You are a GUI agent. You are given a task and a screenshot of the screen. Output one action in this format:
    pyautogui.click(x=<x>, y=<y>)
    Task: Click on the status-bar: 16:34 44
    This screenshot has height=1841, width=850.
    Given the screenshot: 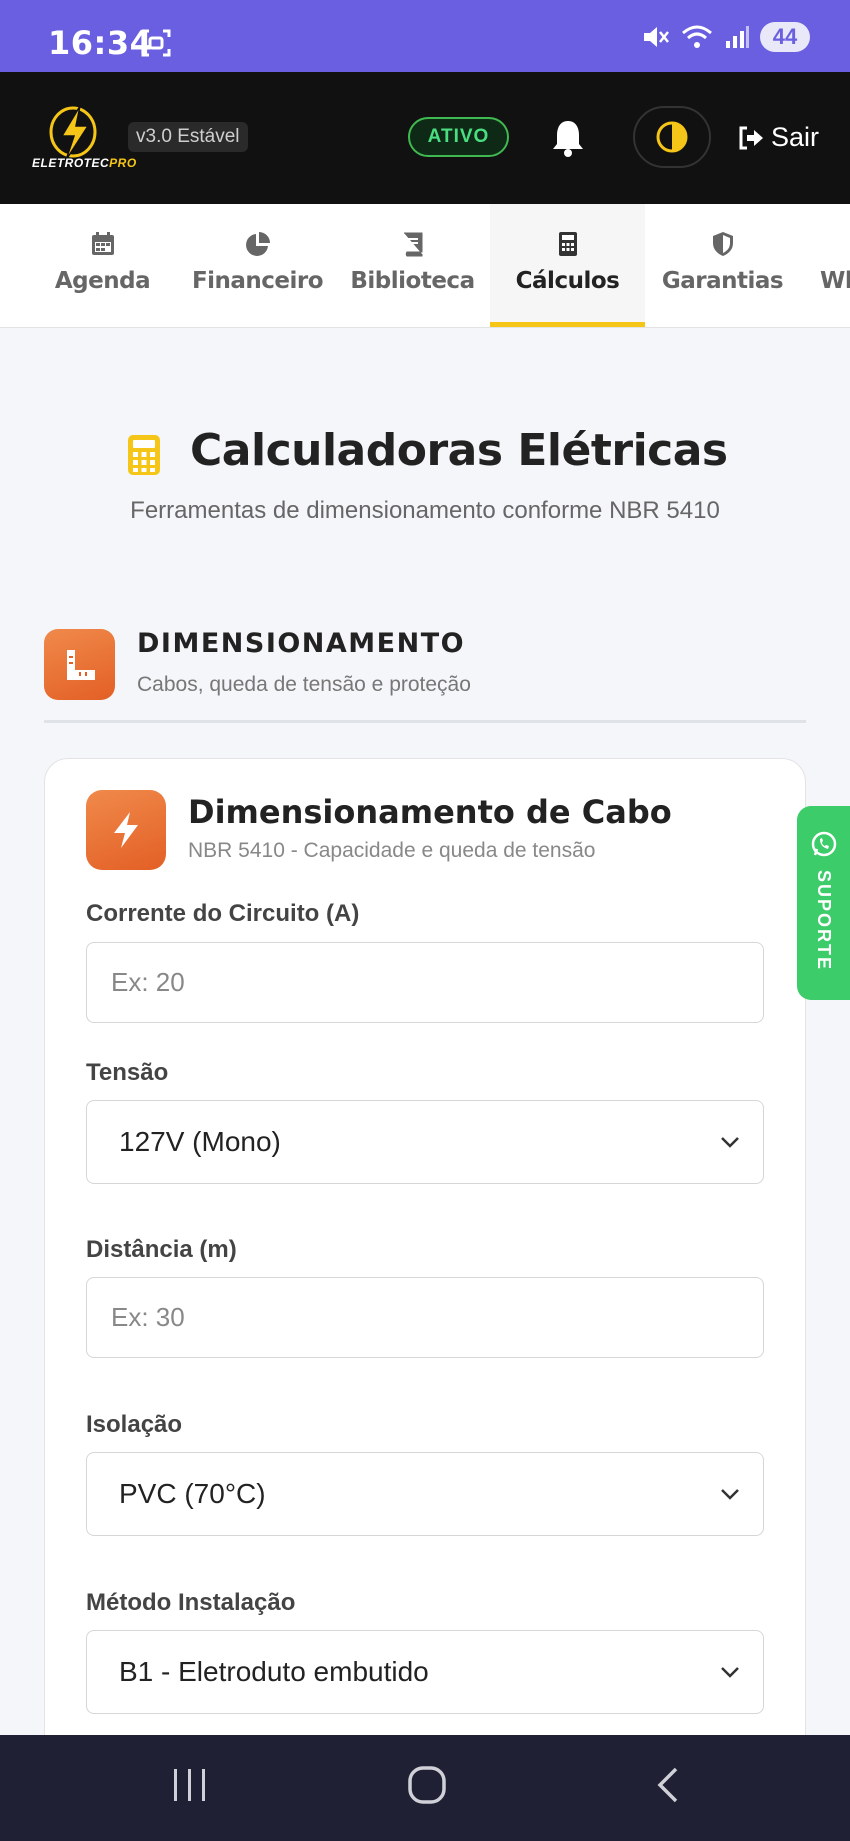 What is the action you would take?
    pyautogui.click(x=425, y=36)
    